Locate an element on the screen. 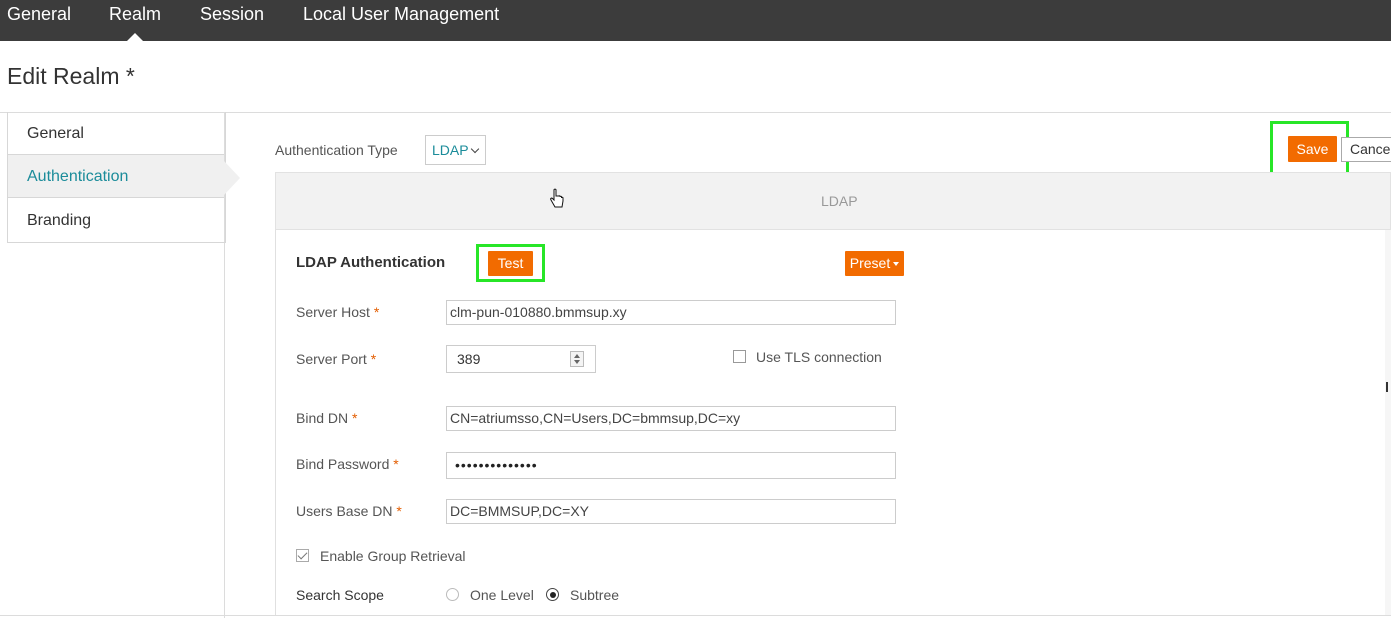  search-scope-label: Search Scope is located at coordinates (340, 595).